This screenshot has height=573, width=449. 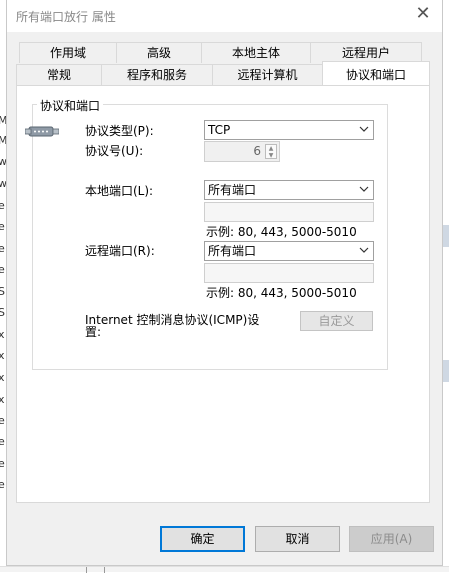 What do you see at coordinates (289, 251) in the screenshot?
I see `remote-port-select: 所有端口` at bounding box center [289, 251].